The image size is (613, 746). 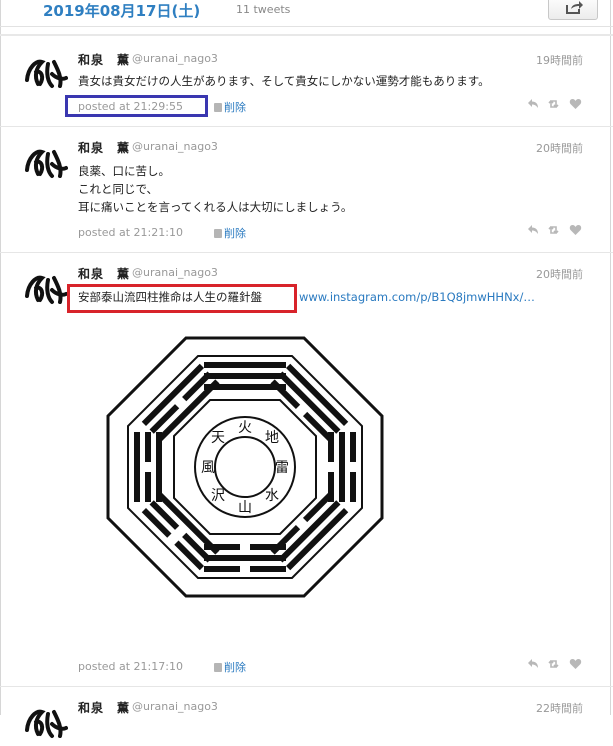 I want to click on tweet-time: 19時間前, so click(x=559, y=60).